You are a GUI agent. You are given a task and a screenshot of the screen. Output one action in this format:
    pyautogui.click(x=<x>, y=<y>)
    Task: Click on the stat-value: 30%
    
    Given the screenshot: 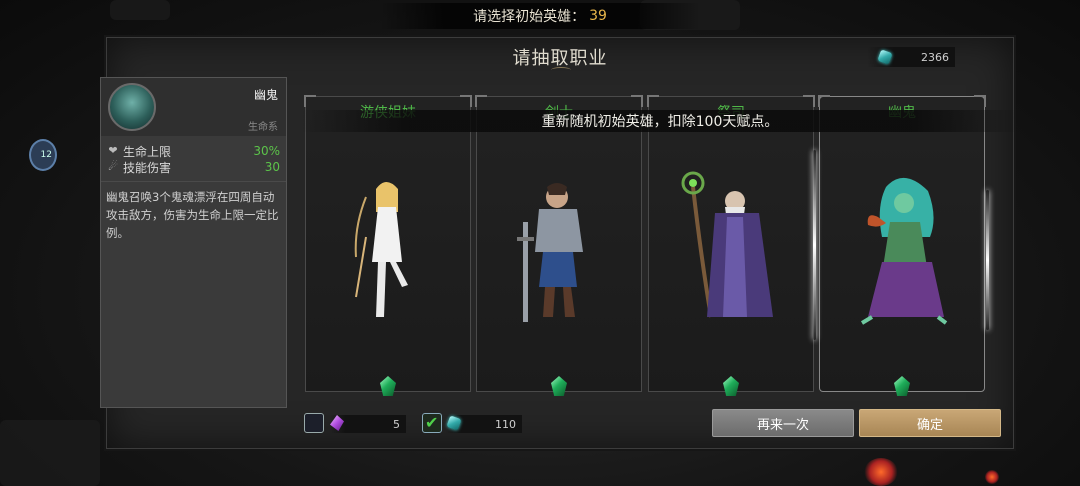 What is the action you would take?
    pyautogui.click(x=266, y=151)
    